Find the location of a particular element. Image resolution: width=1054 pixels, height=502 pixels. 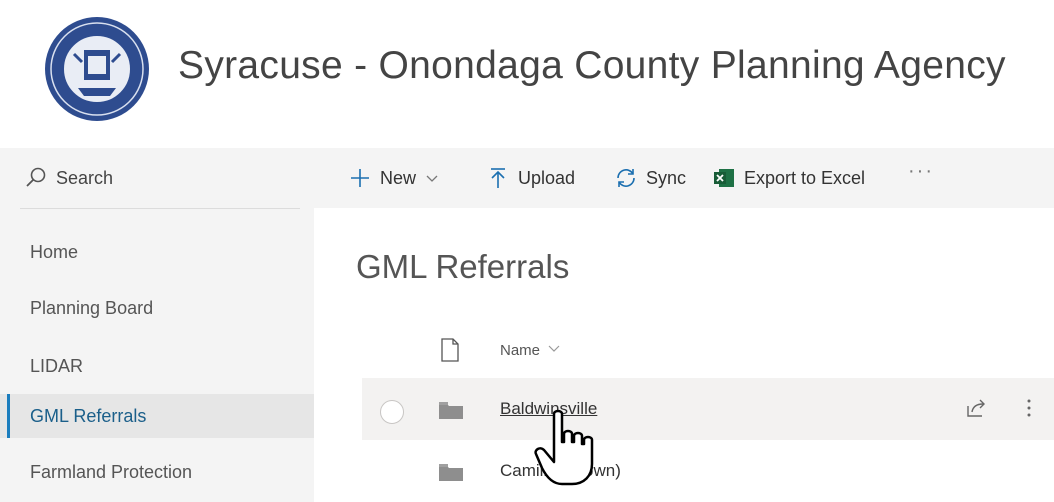

search-label: Search is located at coordinates (85, 178).